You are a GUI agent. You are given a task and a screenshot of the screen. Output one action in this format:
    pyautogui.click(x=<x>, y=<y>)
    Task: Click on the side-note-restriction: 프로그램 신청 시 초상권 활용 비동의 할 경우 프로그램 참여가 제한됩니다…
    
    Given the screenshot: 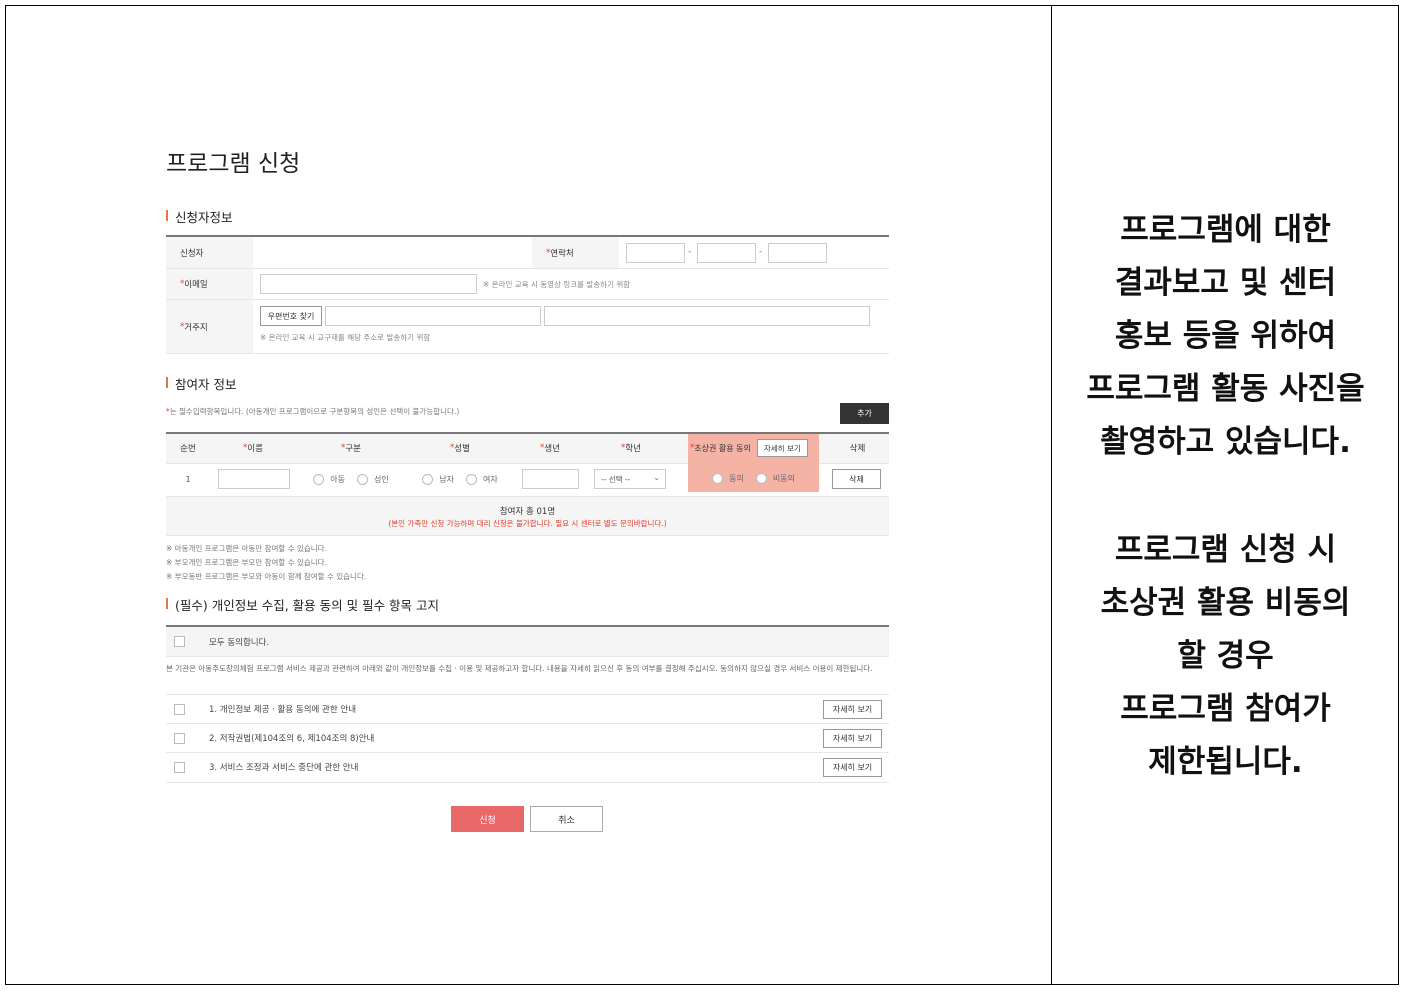 What is the action you would take?
    pyautogui.click(x=1225, y=656)
    